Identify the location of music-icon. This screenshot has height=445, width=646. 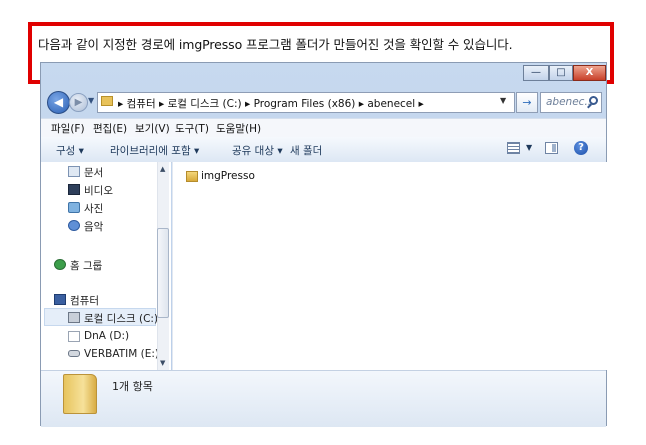
(74, 225).